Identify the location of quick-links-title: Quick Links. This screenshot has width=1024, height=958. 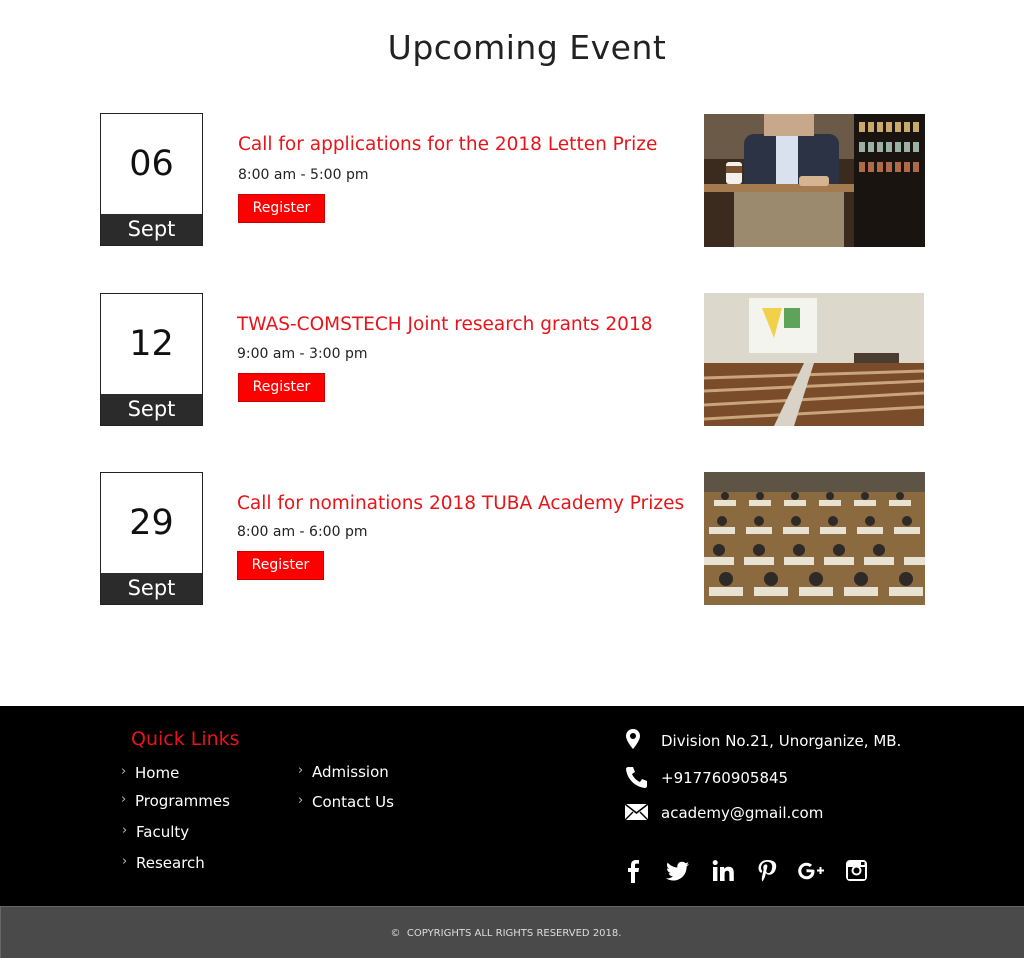
(185, 739).